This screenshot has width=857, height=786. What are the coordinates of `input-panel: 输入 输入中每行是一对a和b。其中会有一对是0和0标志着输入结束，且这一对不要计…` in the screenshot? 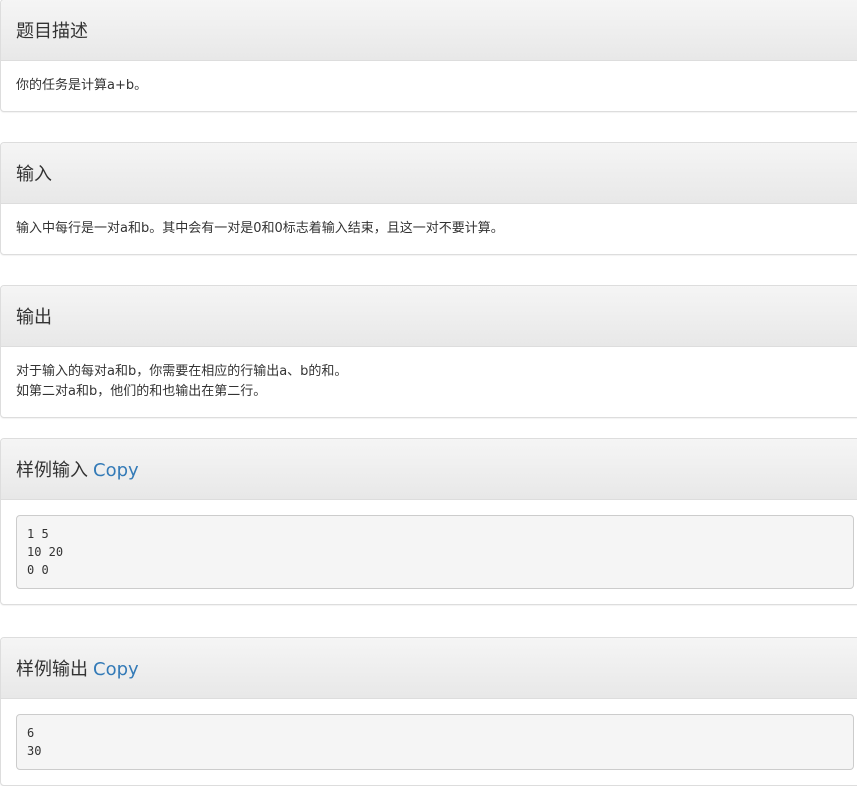 It's located at (428, 198).